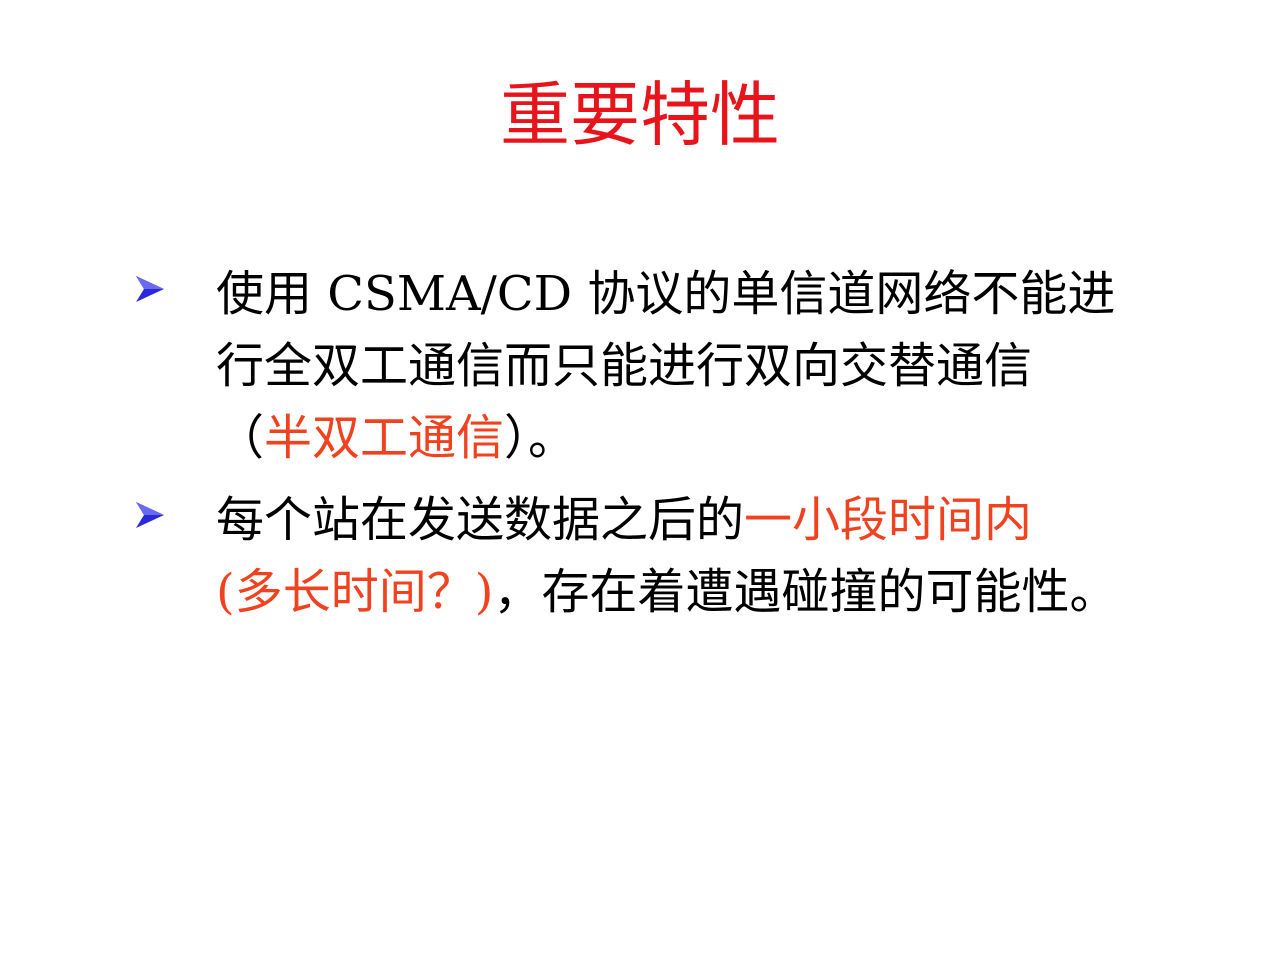  What do you see at coordinates (624, 366) in the screenshot?
I see `bullet-line: 行全双工通信而只能进行双向交替通信` at bounding box center [624, 366].